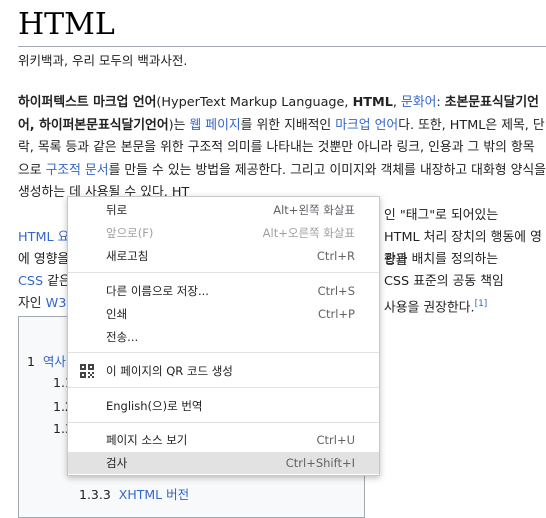  I want to click on toc-number: 1.3.3, so click(95, 494).